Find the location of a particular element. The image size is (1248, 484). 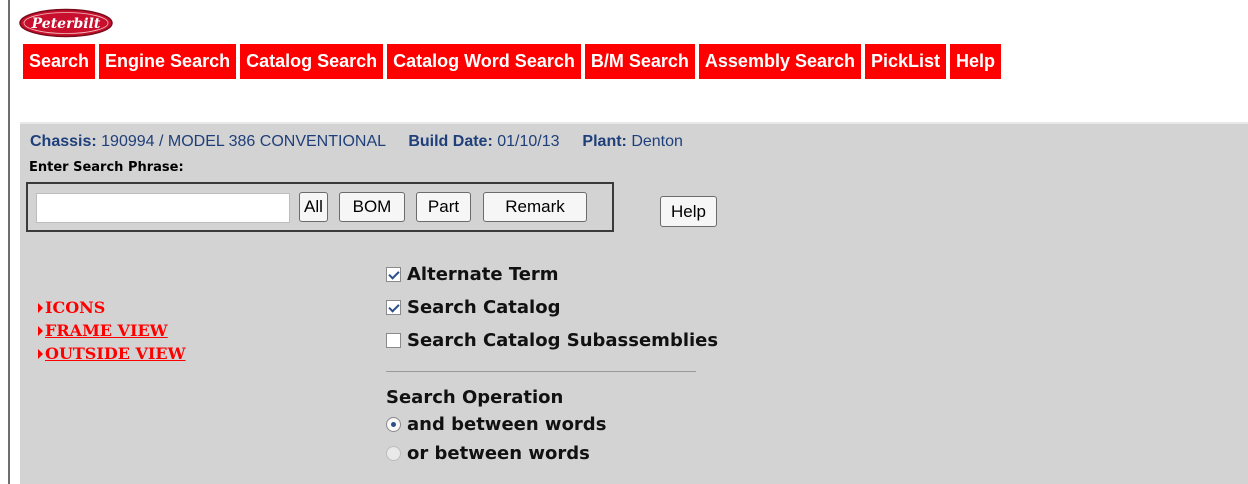

radio-or-between-words: or between words is located at coordinates (552, 453).